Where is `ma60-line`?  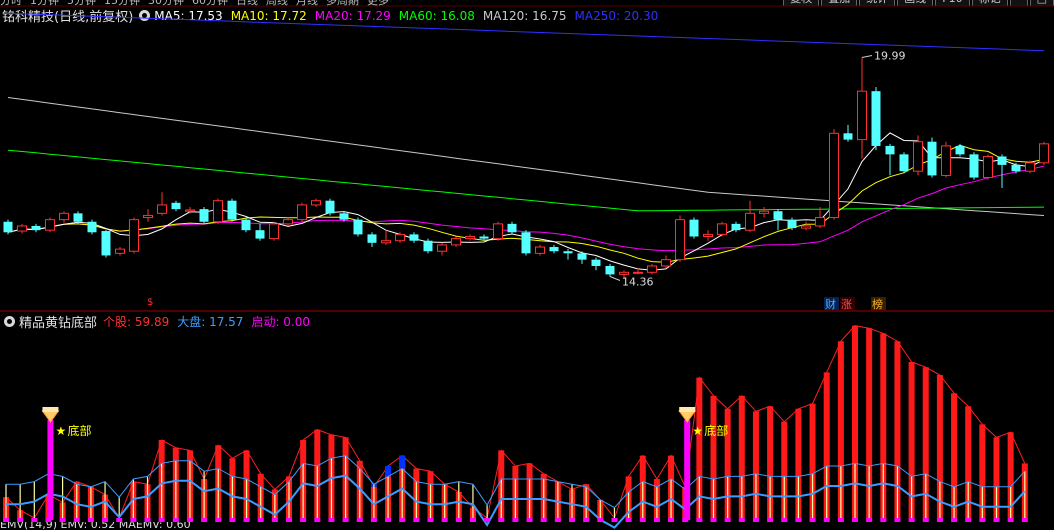
ma60-line is located at coordinates (526, 180).